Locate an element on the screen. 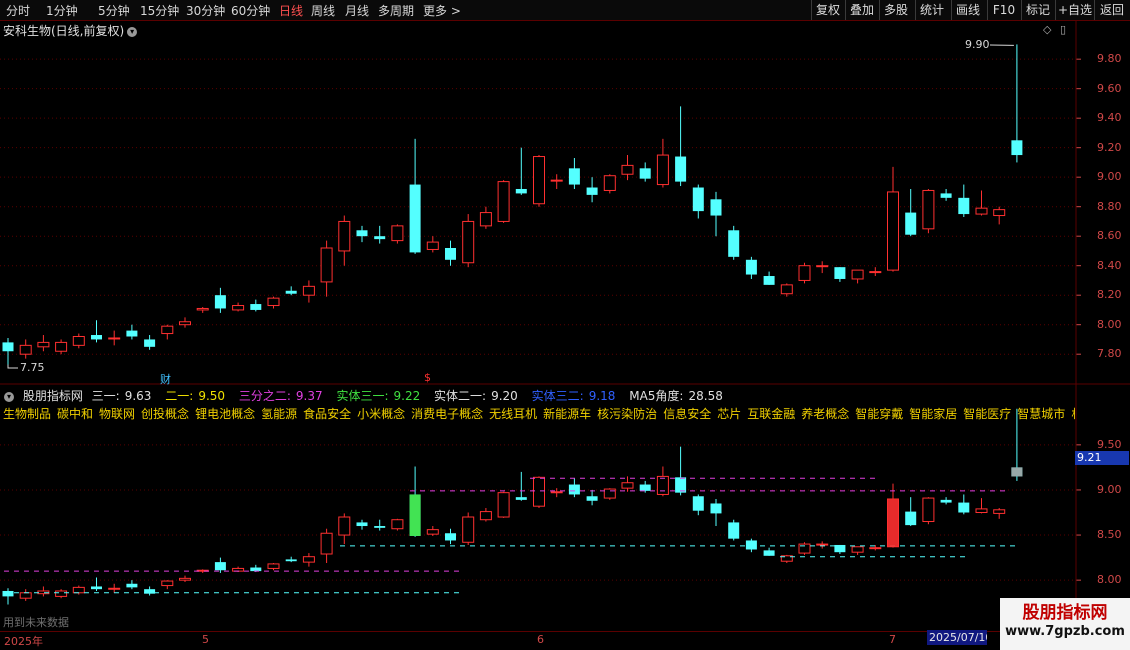 This screenshot has width=1130, height=650. indicator-menu-icon: ▾ is located at coordinates (9, 396).